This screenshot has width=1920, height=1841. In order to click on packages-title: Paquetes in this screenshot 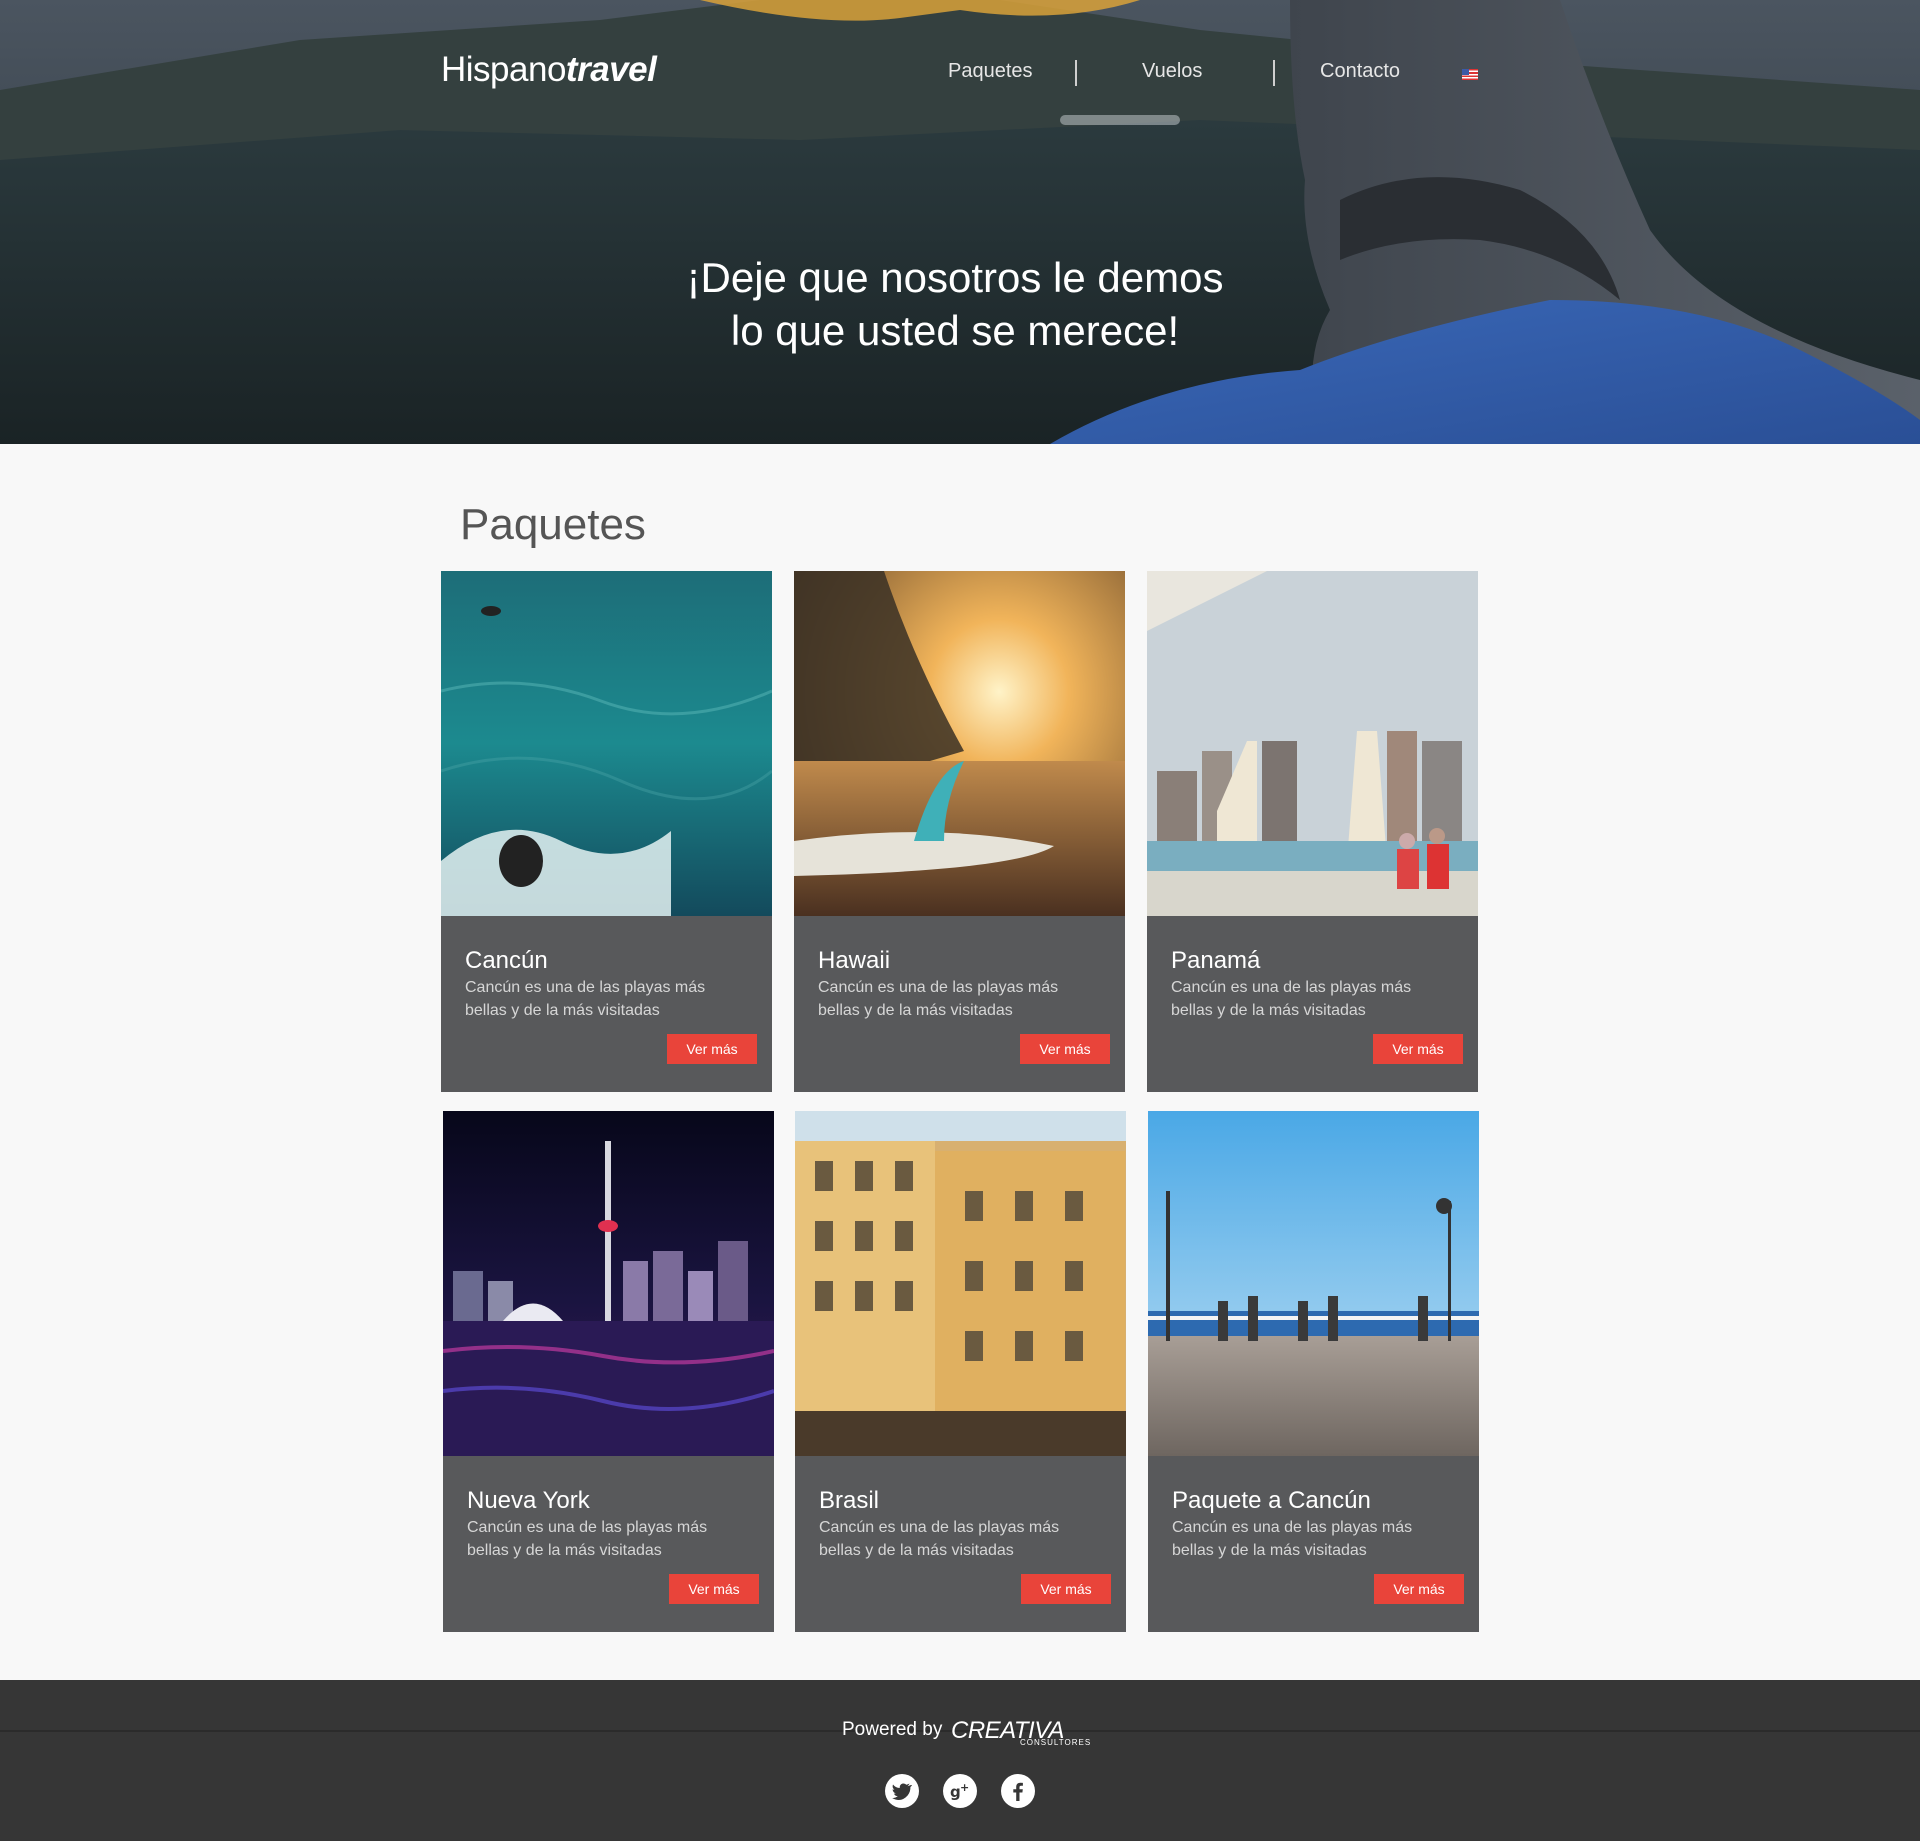, I will do `click(553, 524)`.